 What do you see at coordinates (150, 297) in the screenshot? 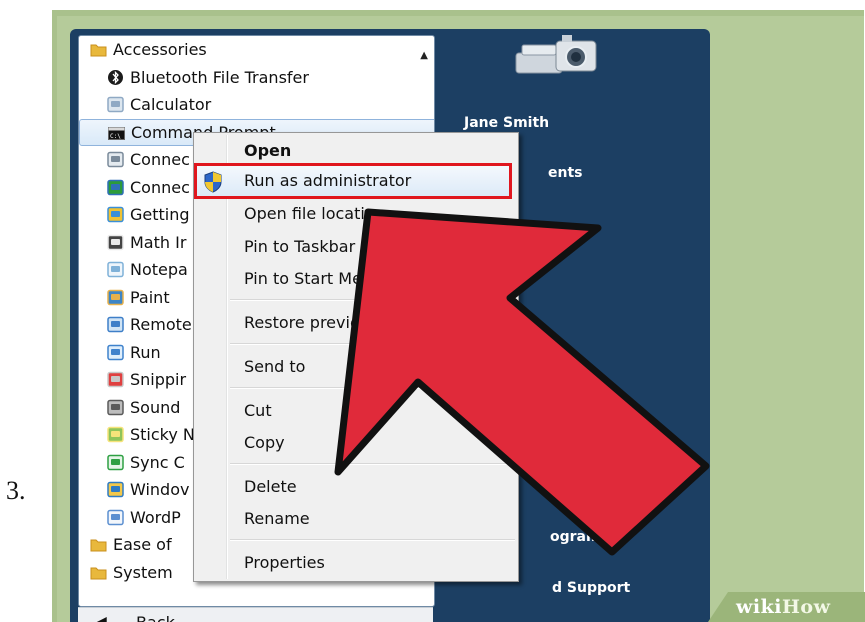
I see `program-item-label: Paint` at bounding box center [150, 297].